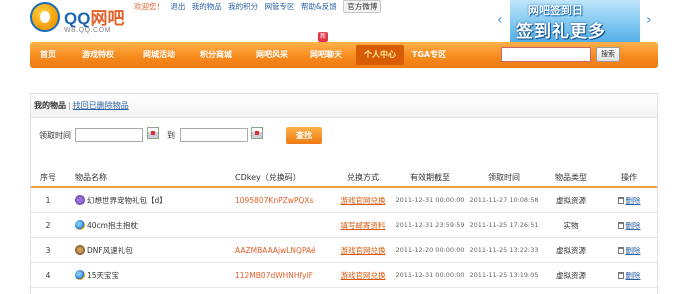 The height and width of the screenshot is (294, 700). Describe the element at coordinates (649, 20) in the screenshot. I see `banner-next-icon: ›` at that location.